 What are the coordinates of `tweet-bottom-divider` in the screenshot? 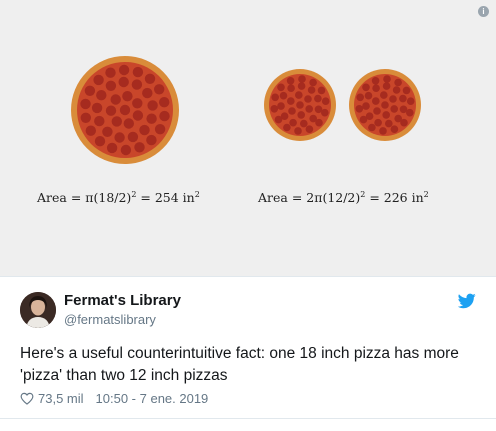 It's located at (248, 418).